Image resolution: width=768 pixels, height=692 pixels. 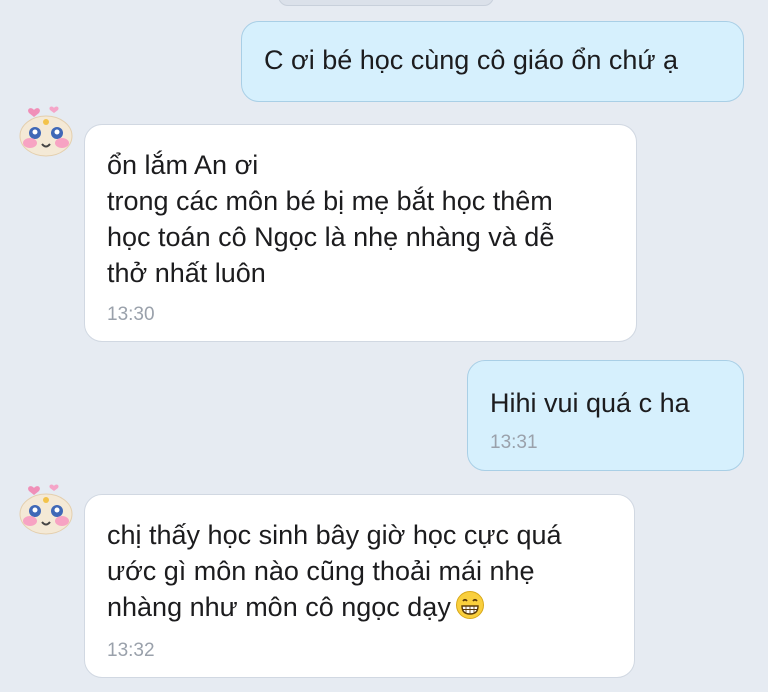 I want to click on message-text: Hihi vui quá c ha, so click(x=590, y=403).